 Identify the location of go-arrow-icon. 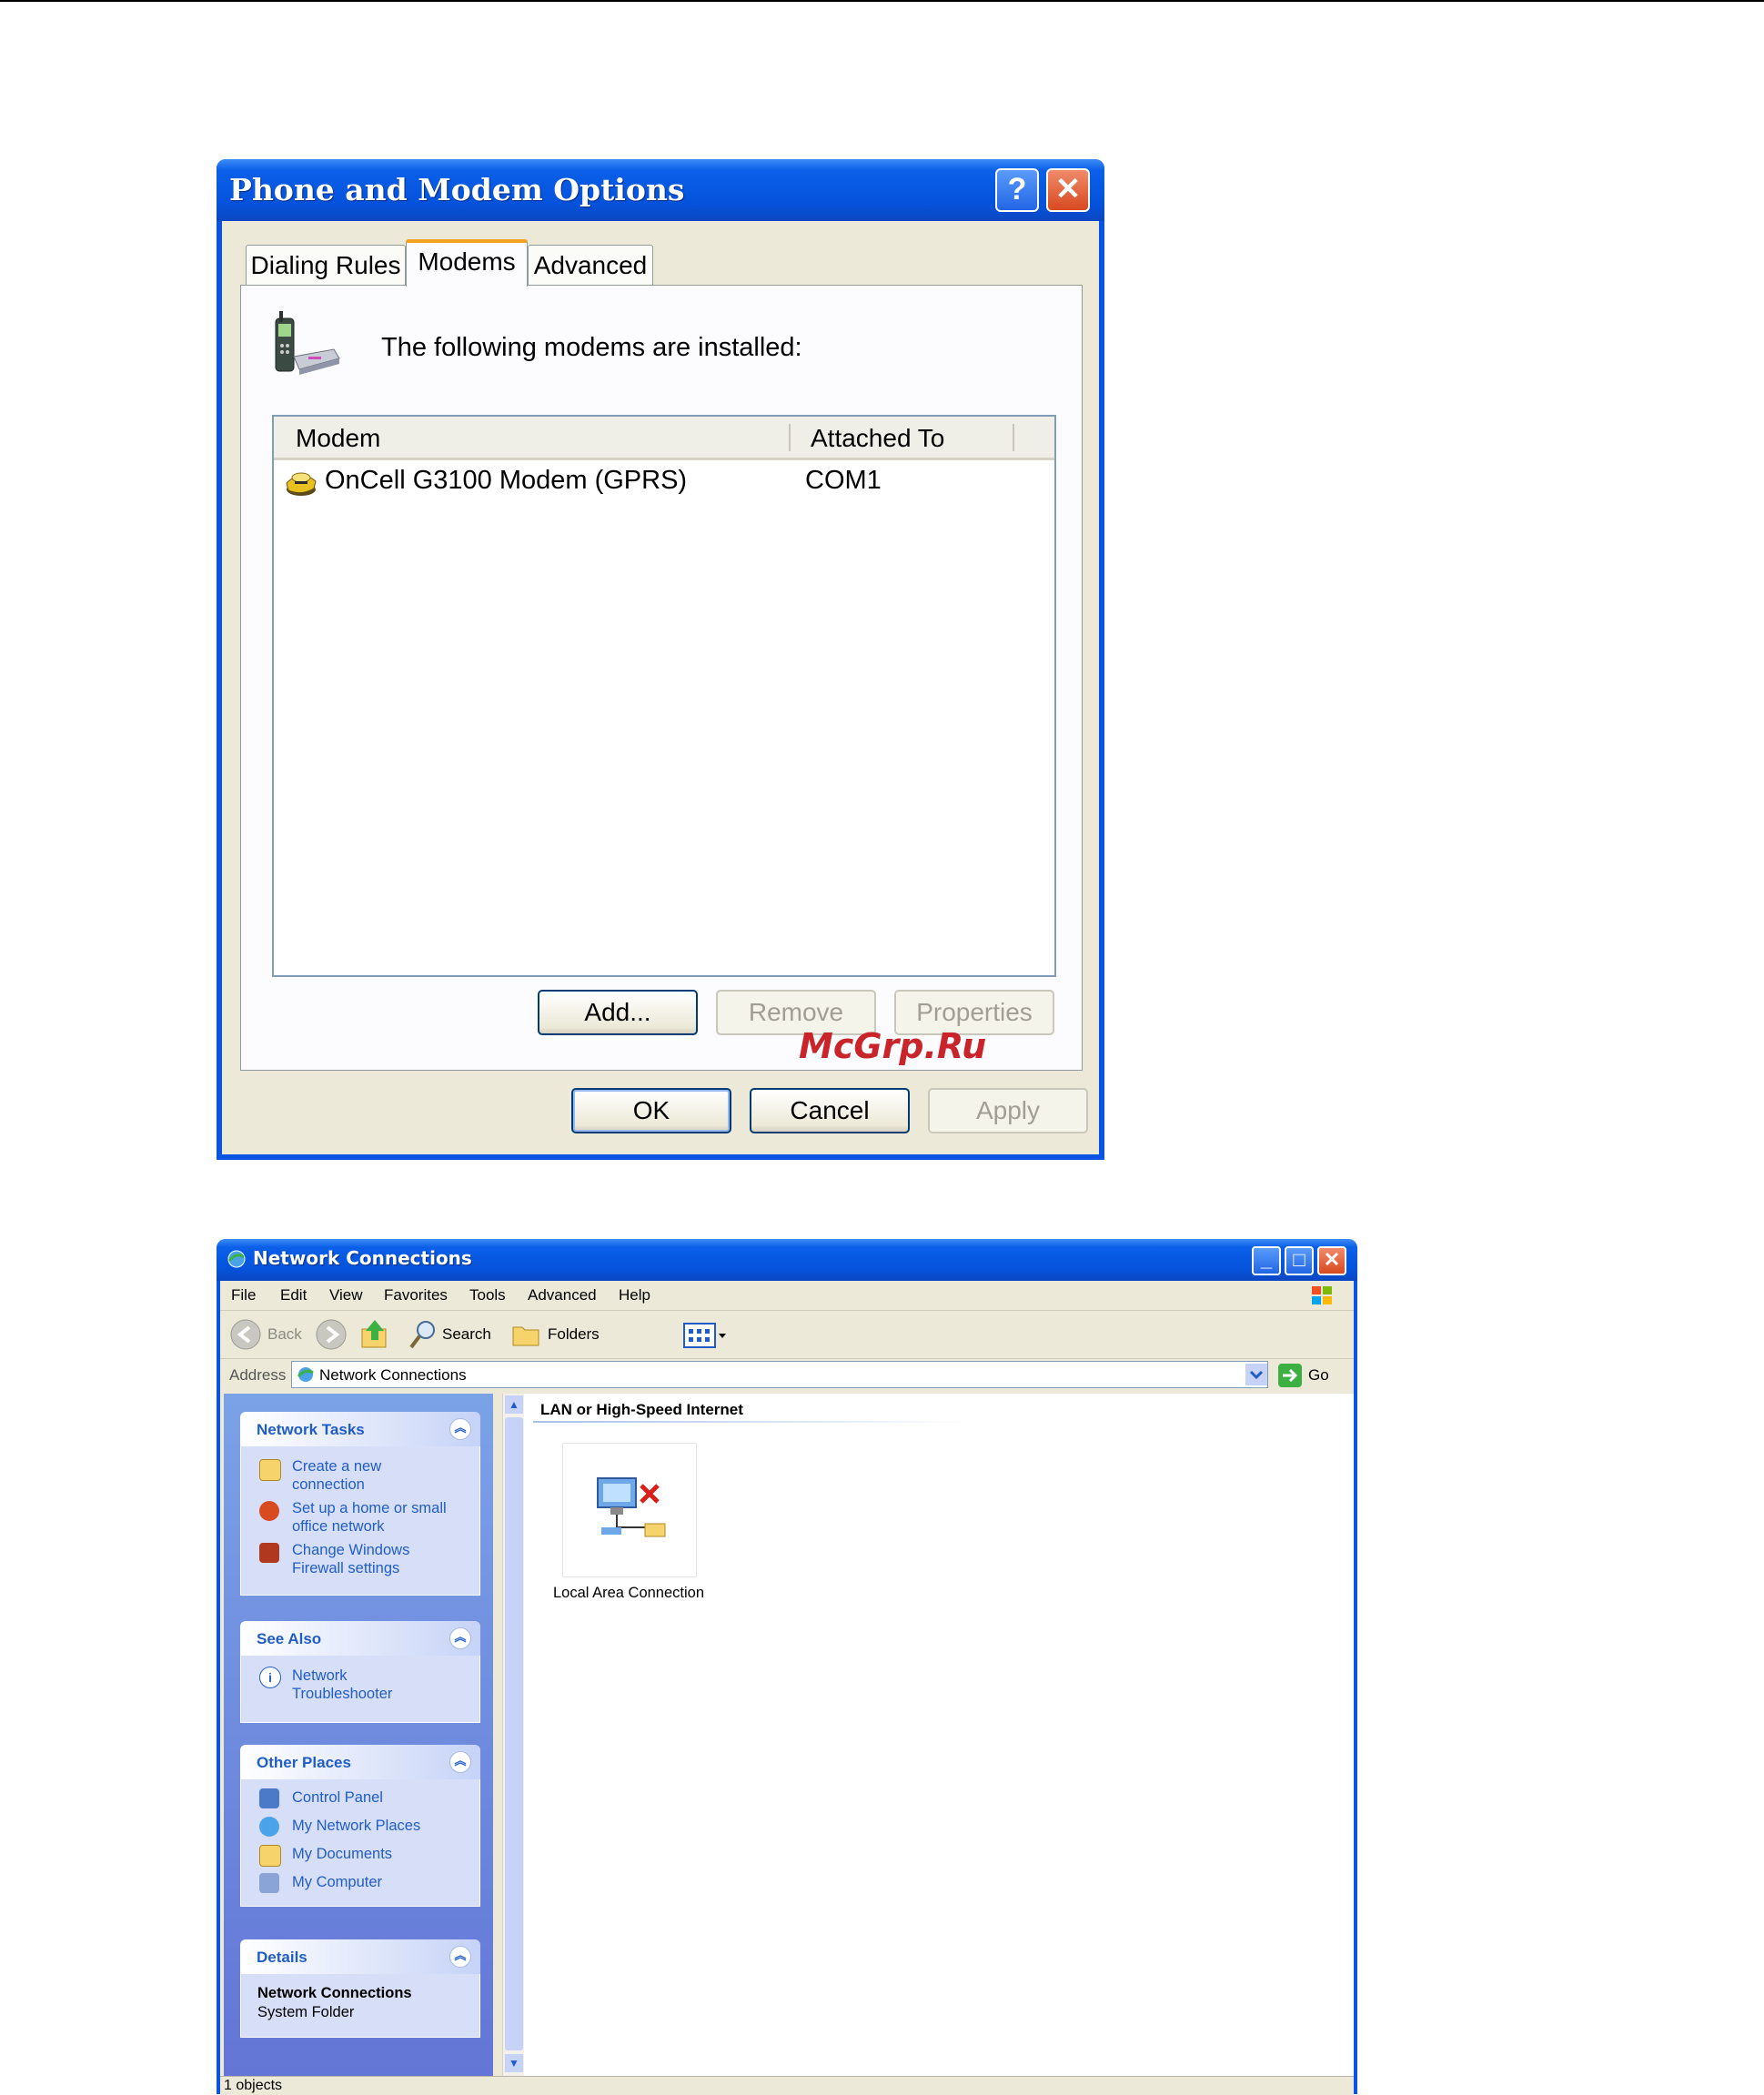
(1290, 1376).